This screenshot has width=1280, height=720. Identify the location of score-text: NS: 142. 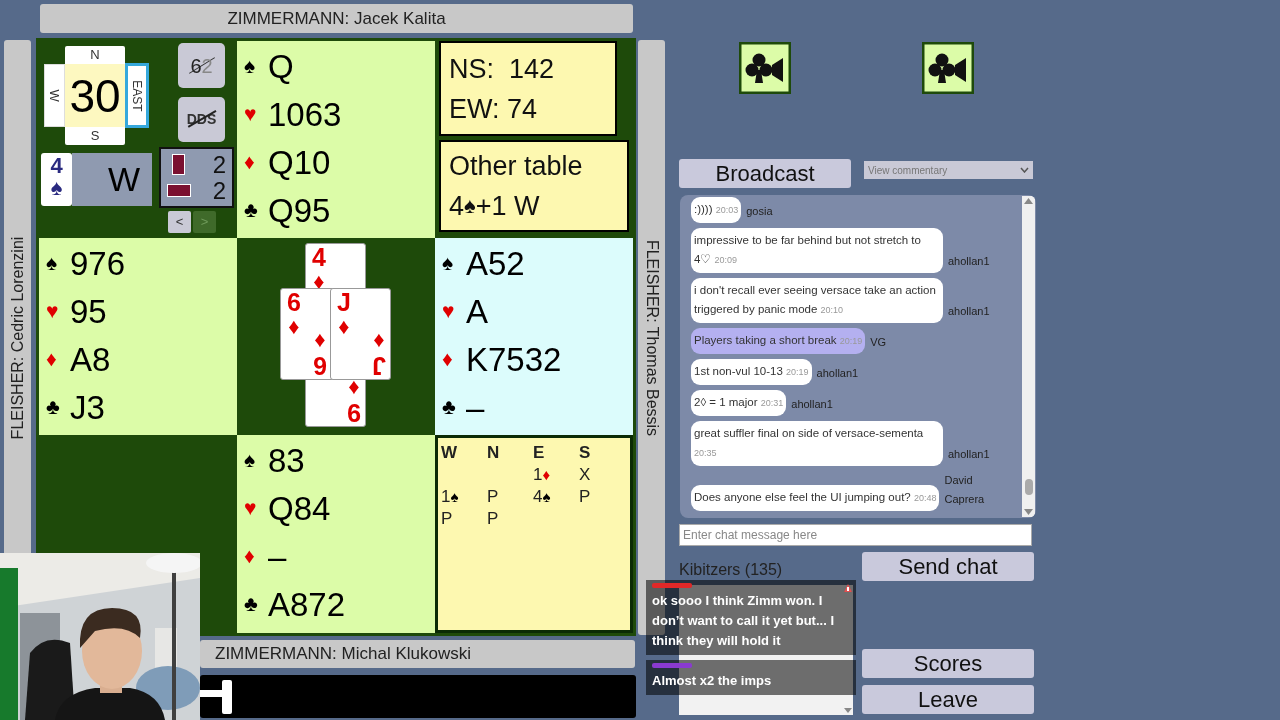
(502, 69).